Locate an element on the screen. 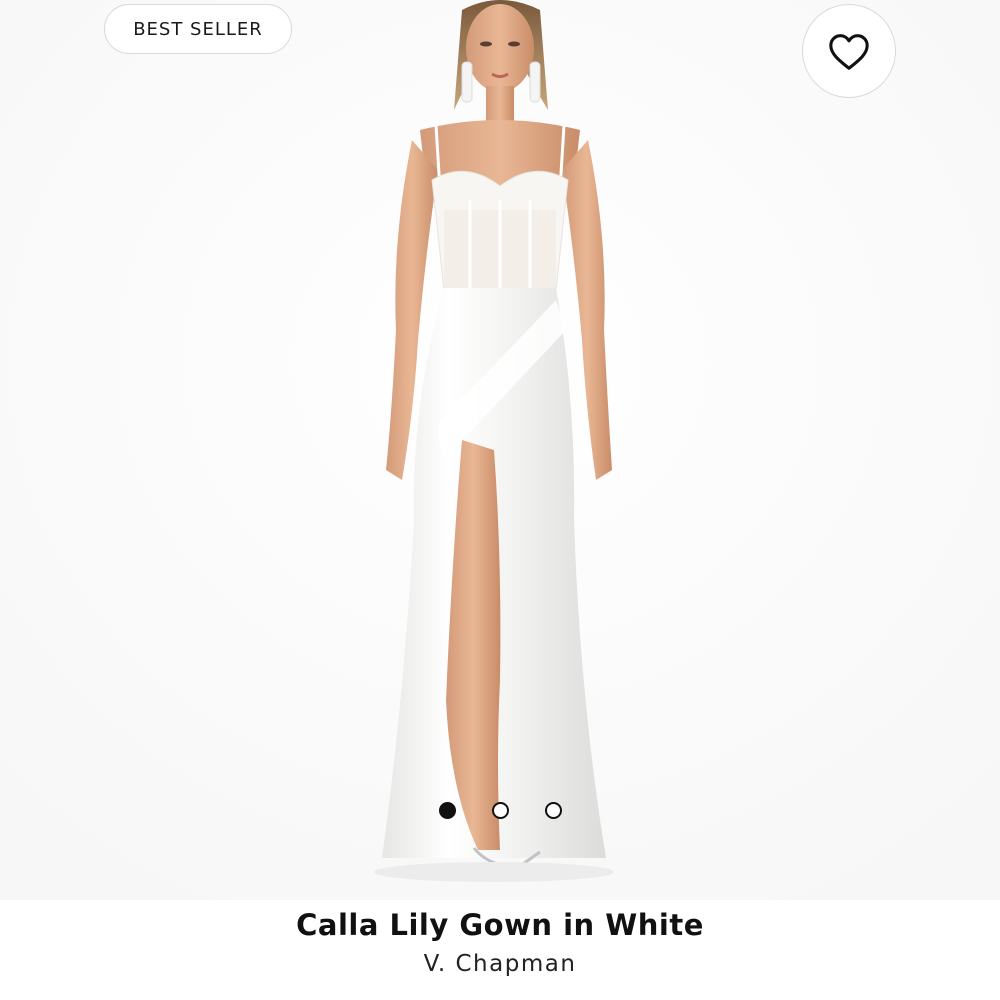 The height and width of the screenshot is (1000, 1000). product-brand: V. Chapman is located at coordinates (500, 964).